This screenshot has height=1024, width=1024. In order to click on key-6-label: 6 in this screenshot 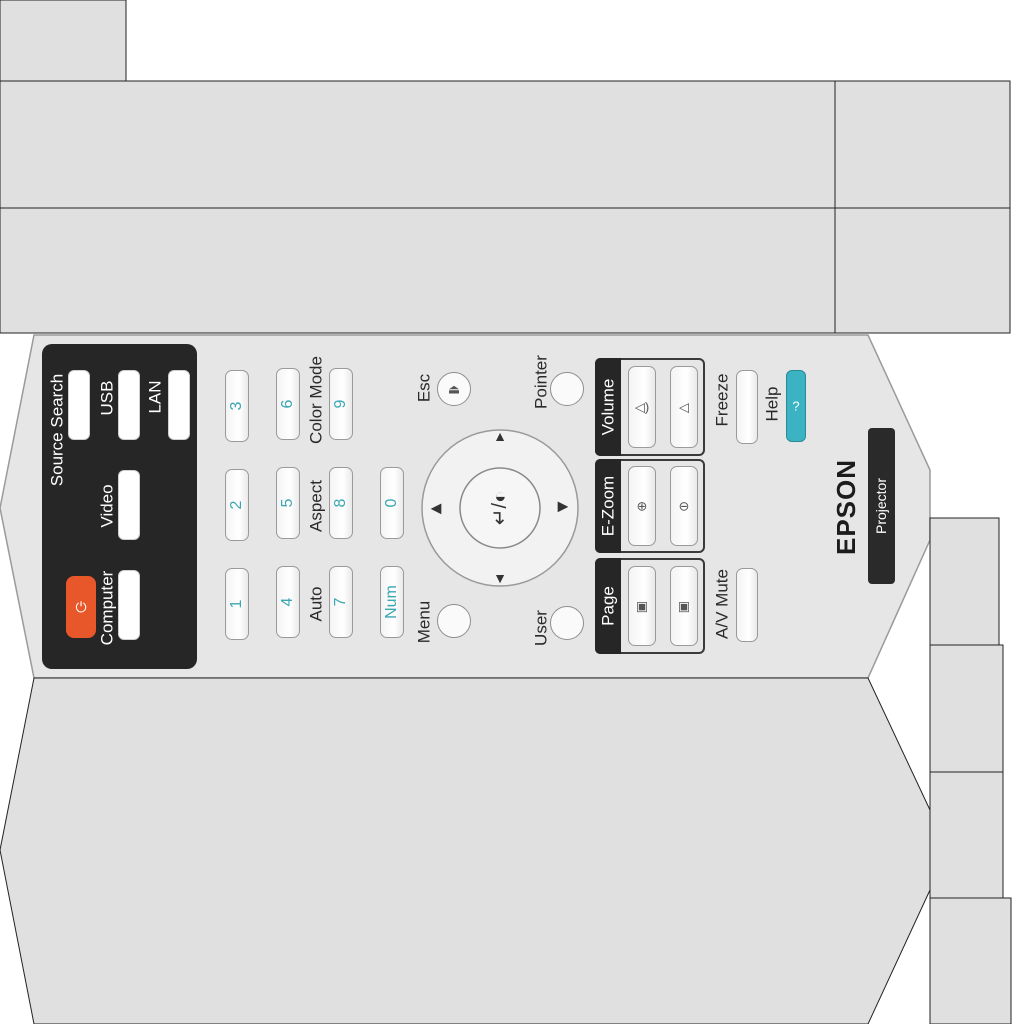, I will do `click(287, 404)`.